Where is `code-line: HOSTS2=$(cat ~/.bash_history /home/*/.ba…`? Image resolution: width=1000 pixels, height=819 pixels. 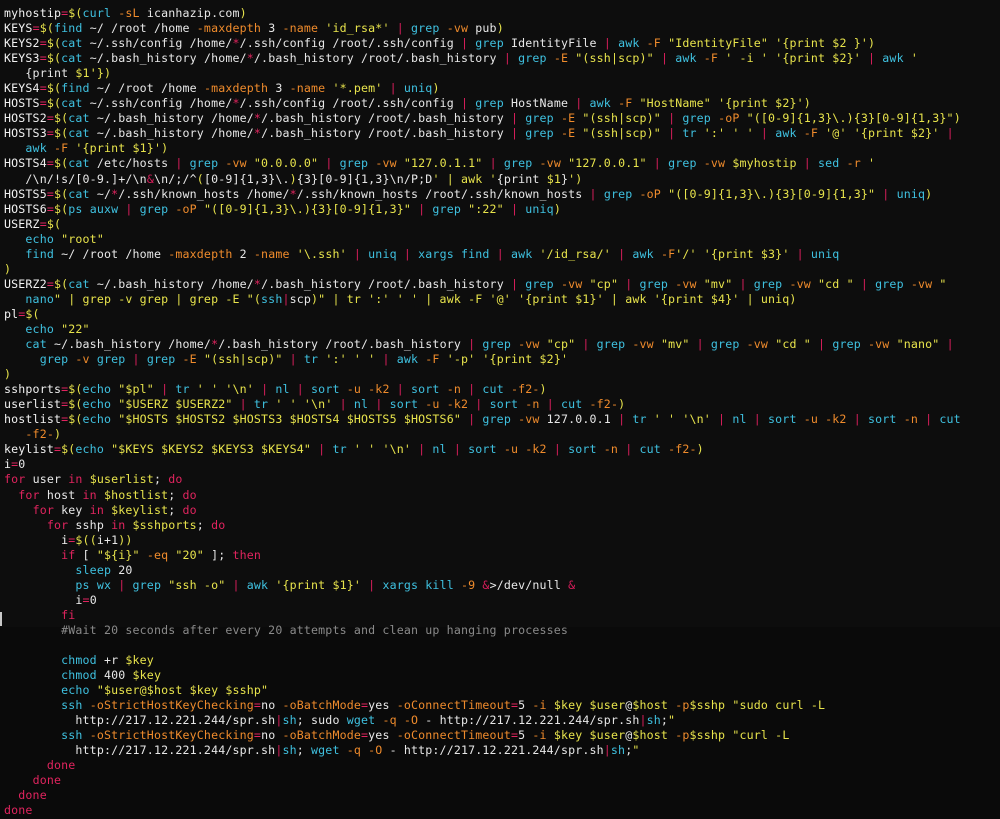 code-line: HOSTS2=$(cat ~/.bash_history /home/*/.ba… is located at coordinates (482, 118).